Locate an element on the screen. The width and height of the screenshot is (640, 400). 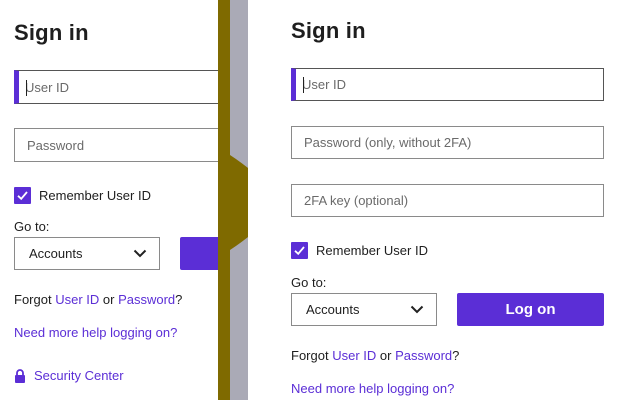
logon-button: Log on is located at coordinates (530, 309).